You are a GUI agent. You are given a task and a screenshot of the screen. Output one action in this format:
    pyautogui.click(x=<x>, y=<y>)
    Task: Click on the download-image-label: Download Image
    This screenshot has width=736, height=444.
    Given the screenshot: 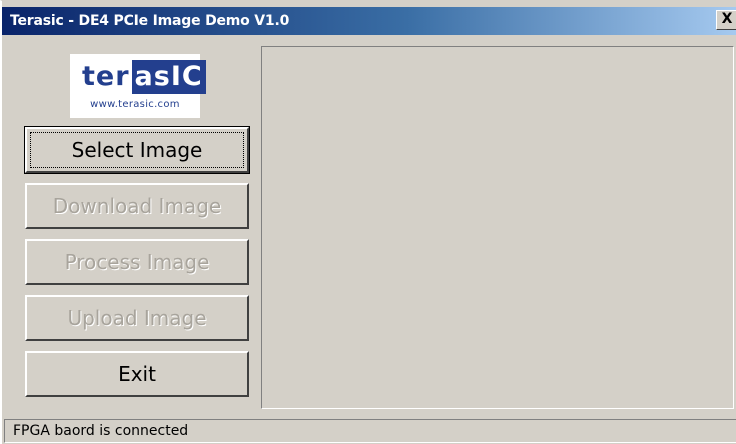 What is the action you would take?
    pyautogui.click(x=137, y=206)
    